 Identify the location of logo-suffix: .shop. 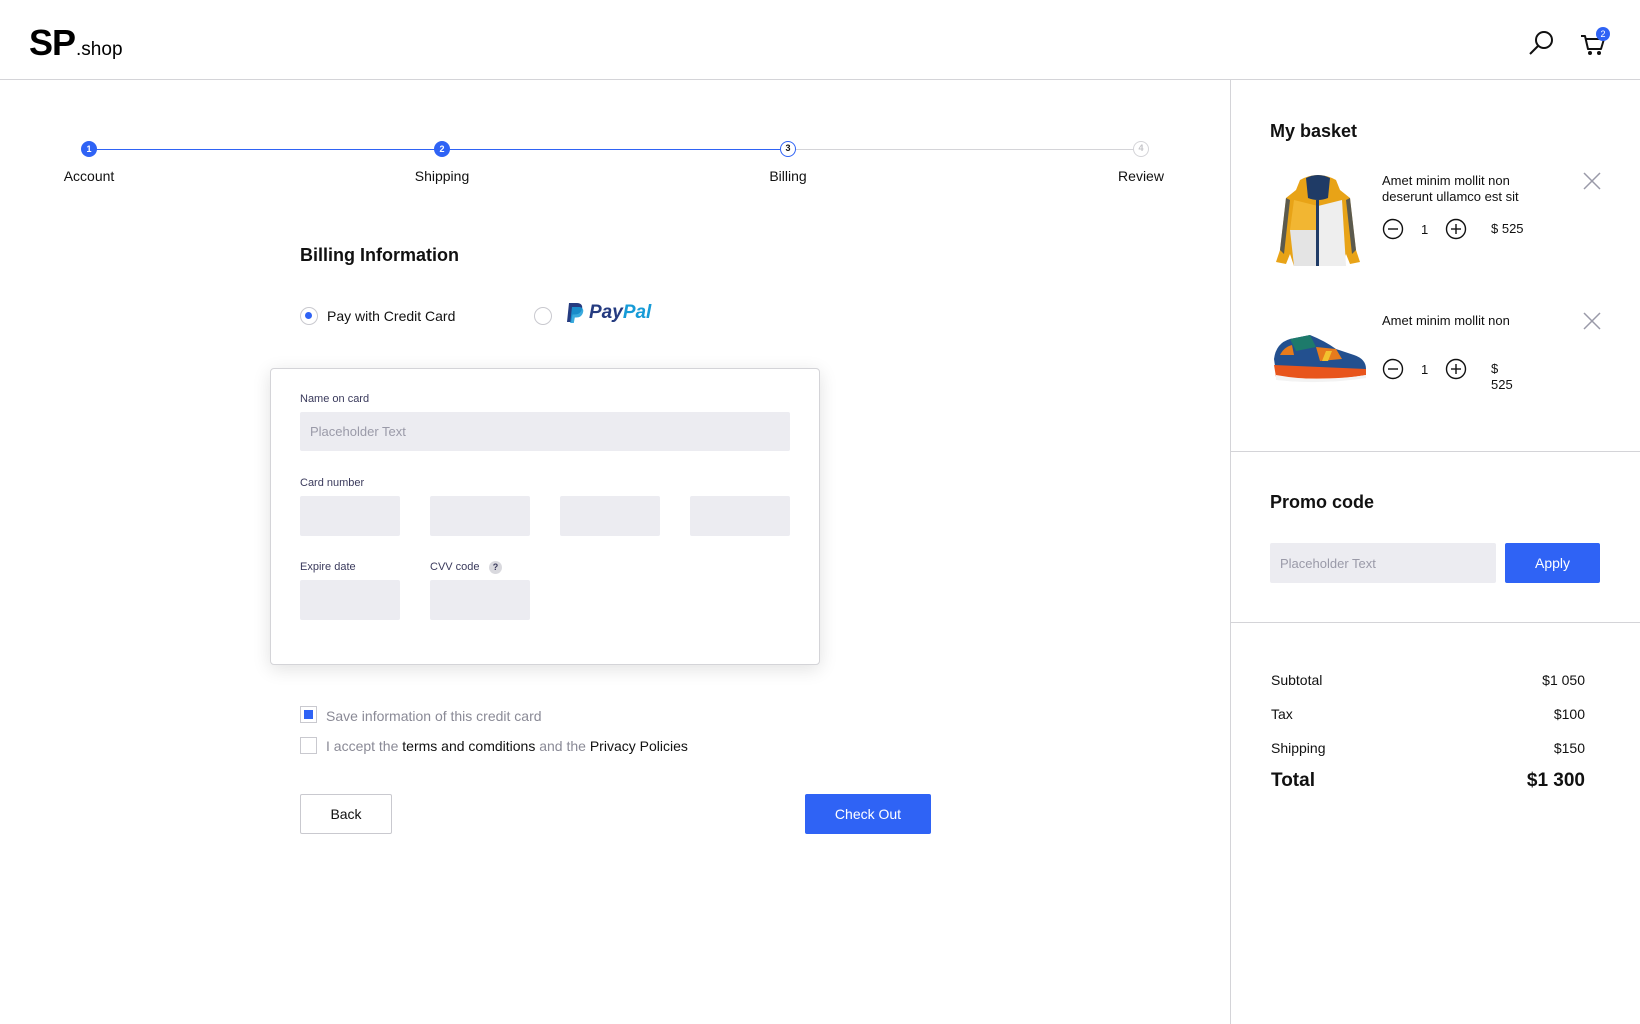
(99, 49).